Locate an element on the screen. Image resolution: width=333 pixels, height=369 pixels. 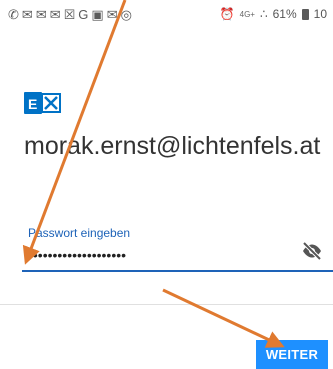
alarm-icon: ⏰ is located at coordinates (227, 14).